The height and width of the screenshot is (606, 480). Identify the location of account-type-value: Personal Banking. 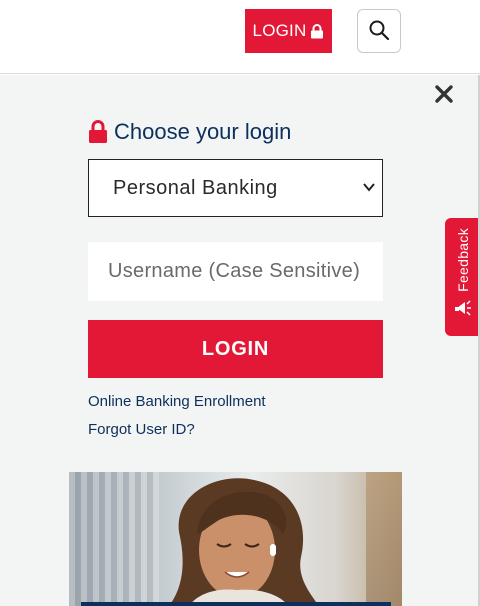
(195, 187).